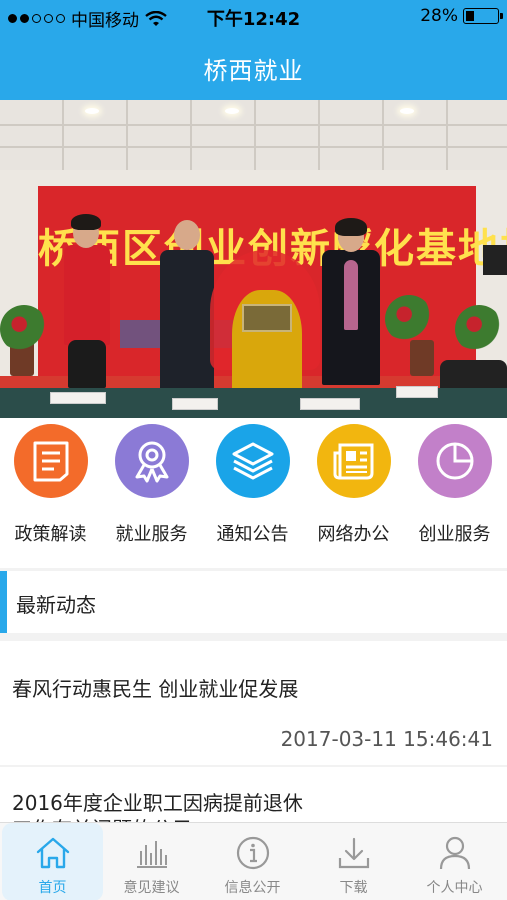 This screenshot has width=507, height=900. Describe the element at coordinates (50, 534) in the screenshot. I see `menu-label: 政策解读` at that location.